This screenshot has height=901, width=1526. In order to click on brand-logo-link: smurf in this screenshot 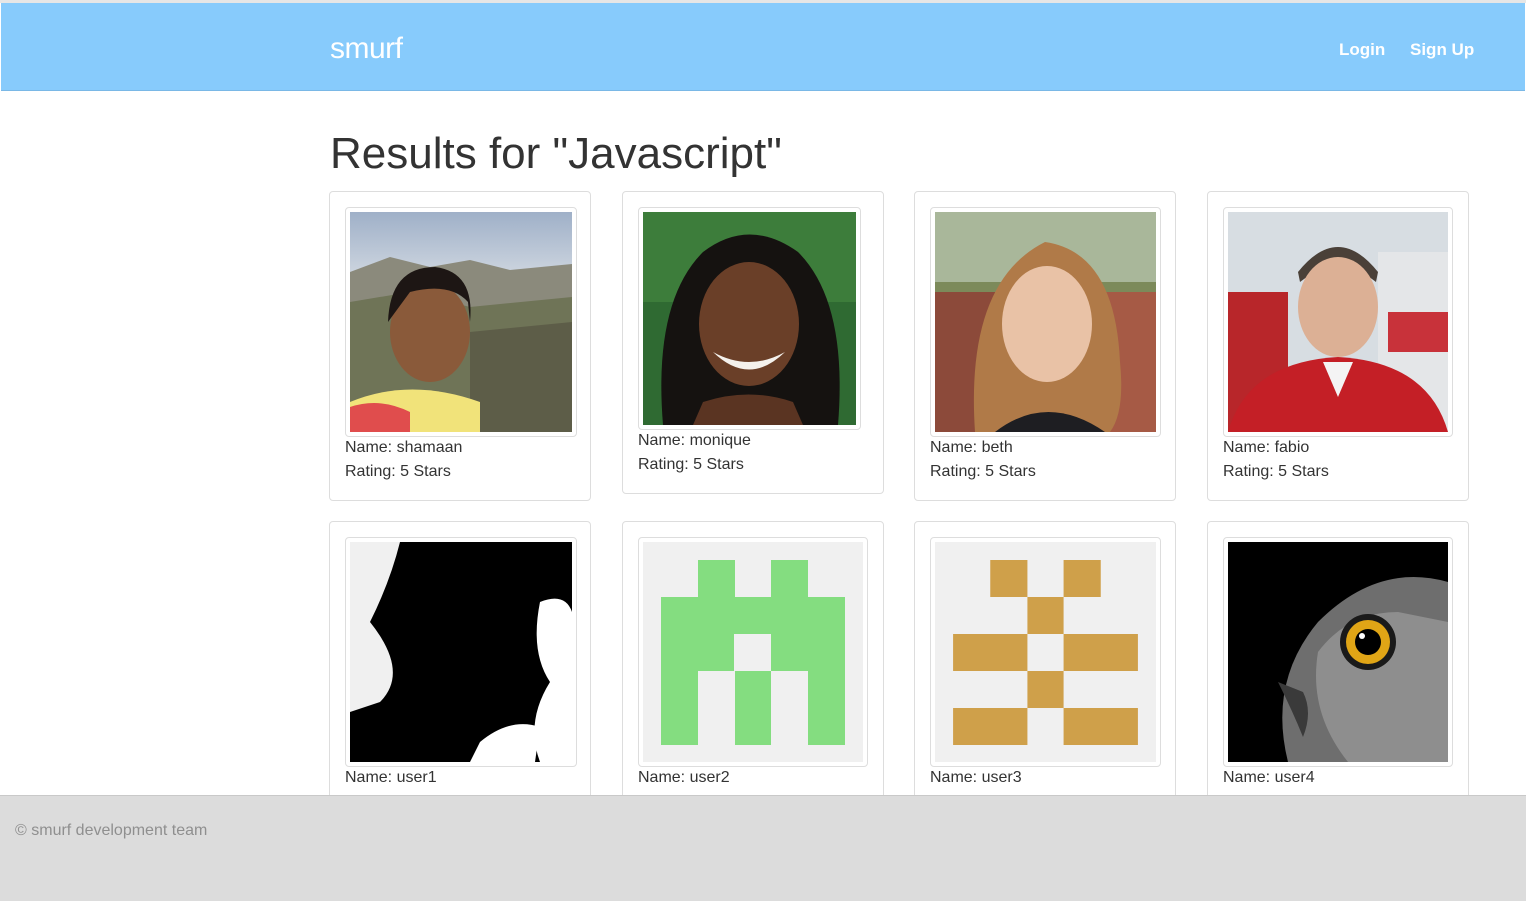, I will do `click(366, 49)`.